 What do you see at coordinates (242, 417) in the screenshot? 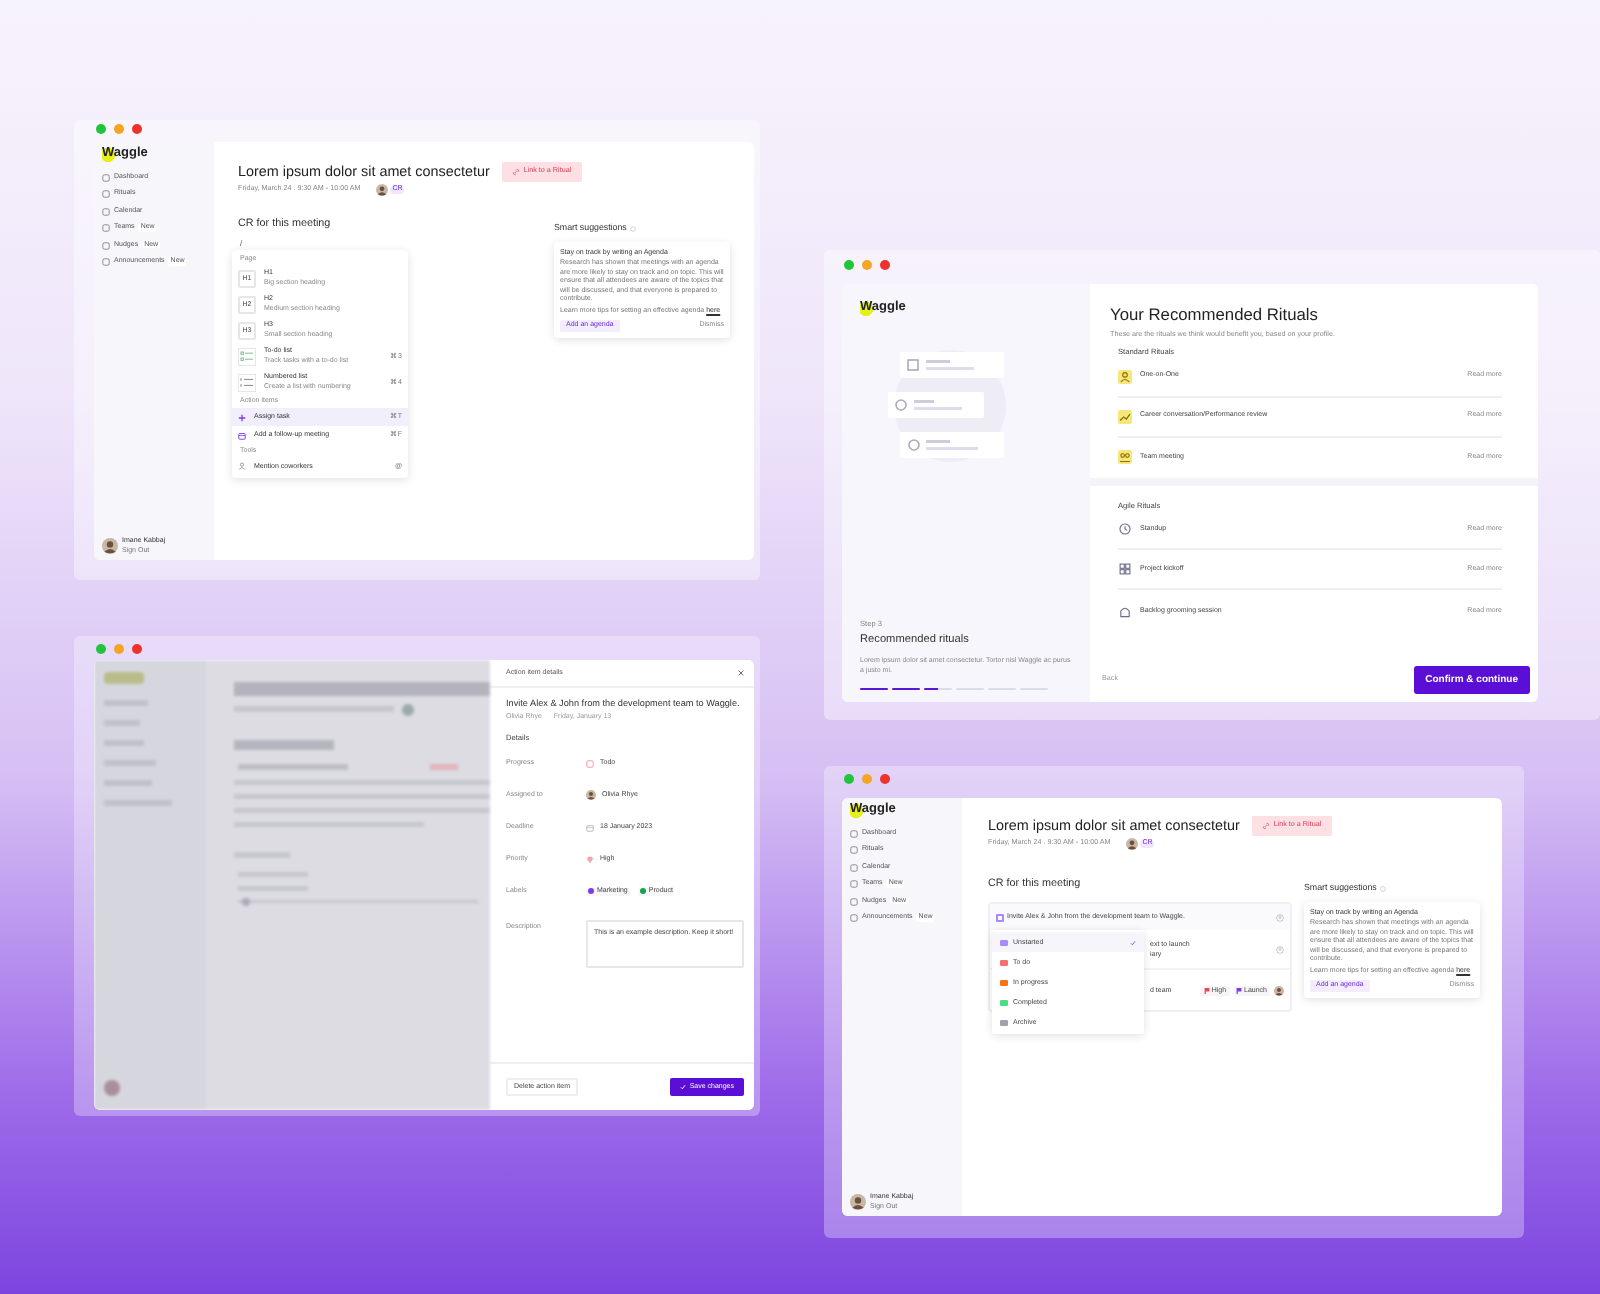
I see `plus-icon` at bounding box center [242, 417].